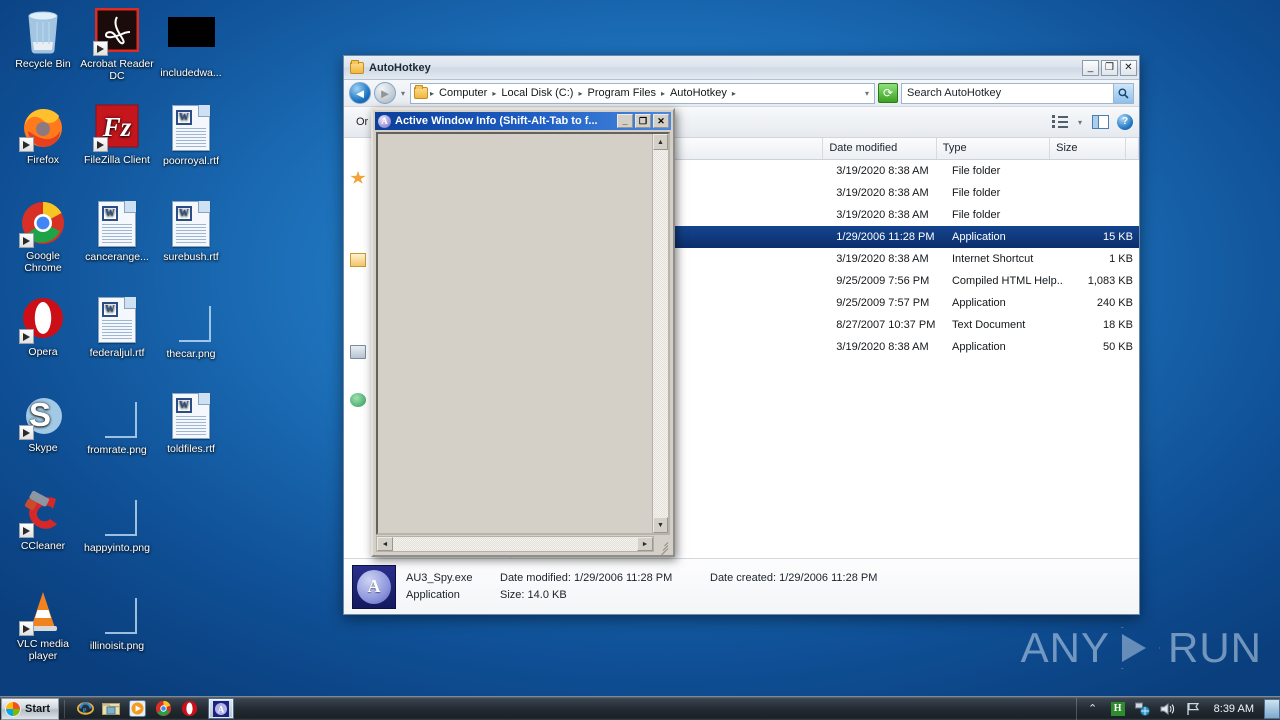 The image size is (1280, 720). Describe the element at coordinates (1123, 93) in the screenshot. I see `search-icon` at that location.